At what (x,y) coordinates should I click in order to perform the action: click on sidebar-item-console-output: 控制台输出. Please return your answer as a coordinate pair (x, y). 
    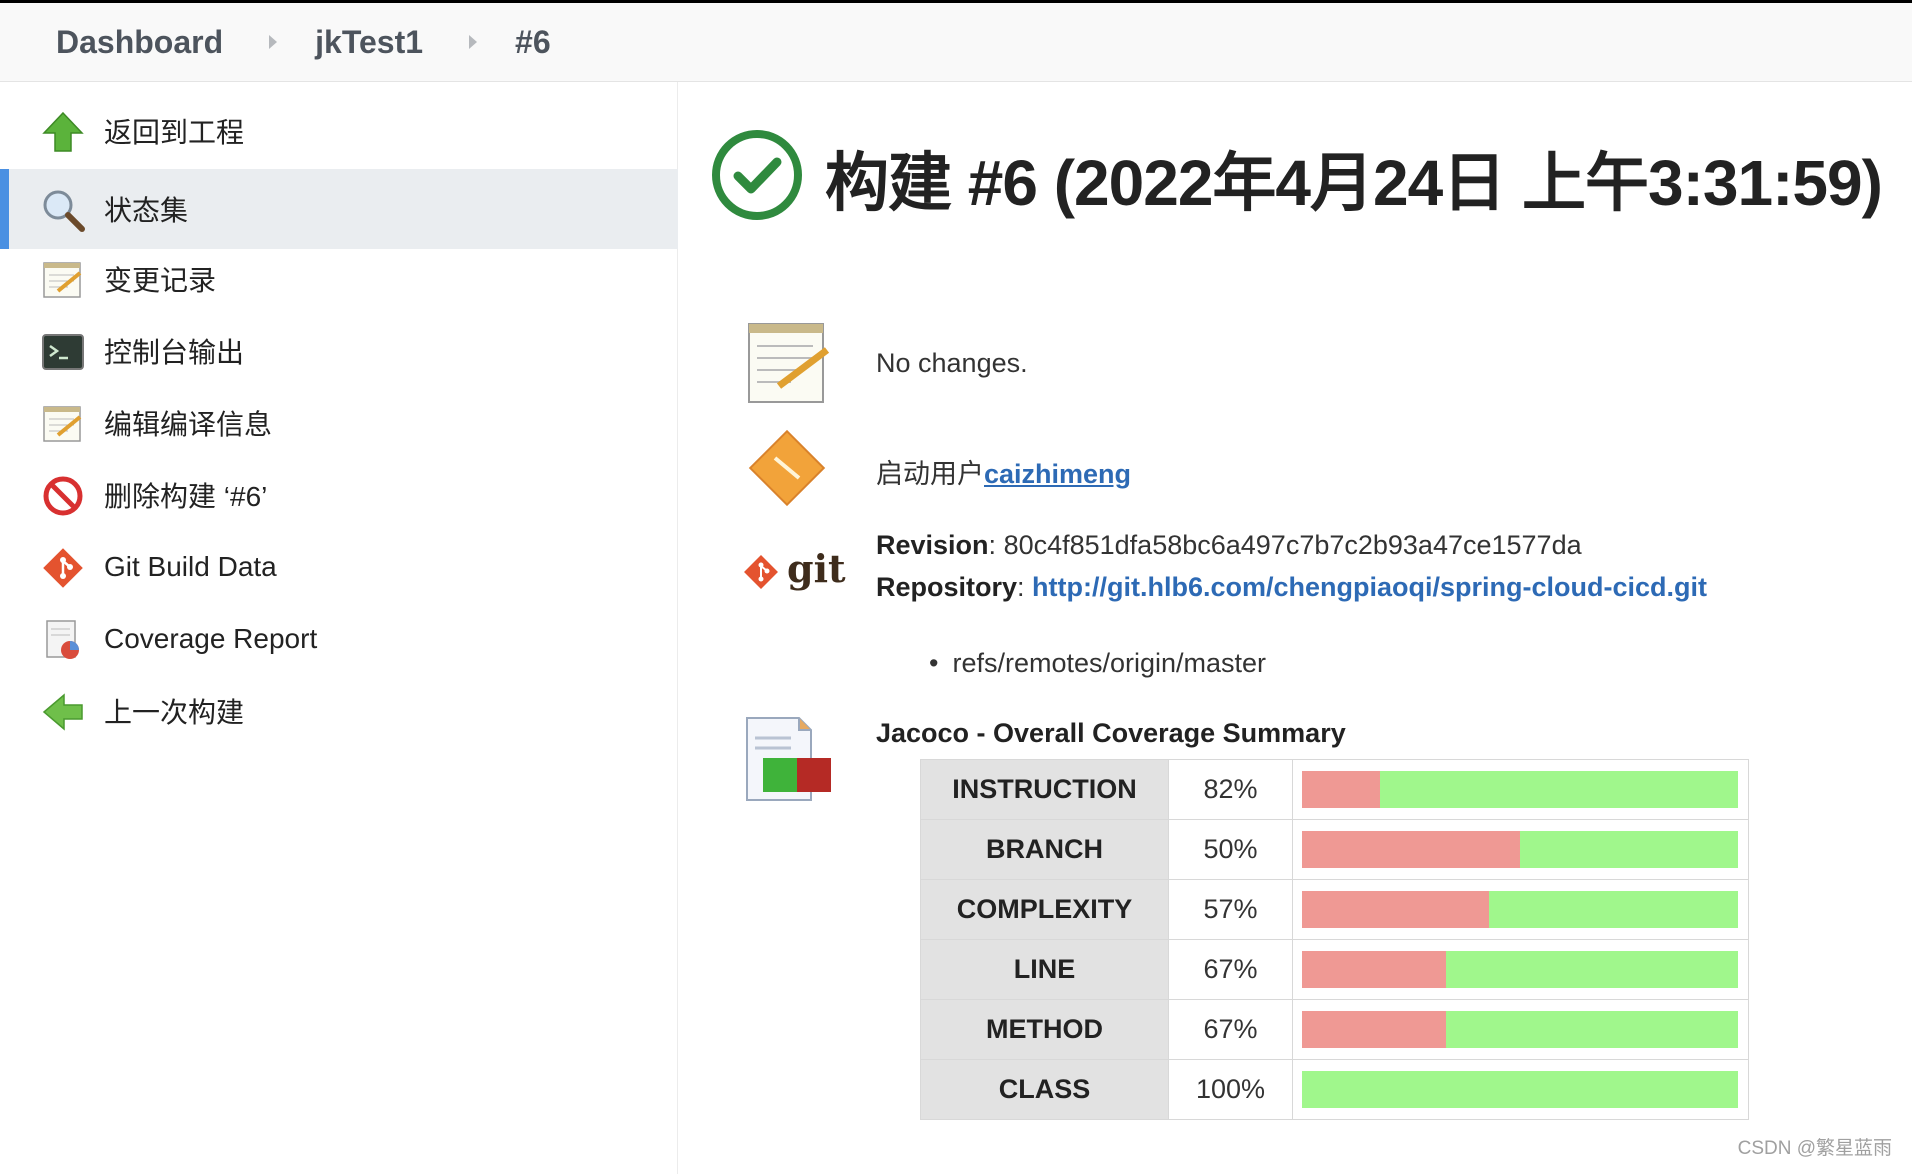
    Looking at the image, I should click on (339, 351).